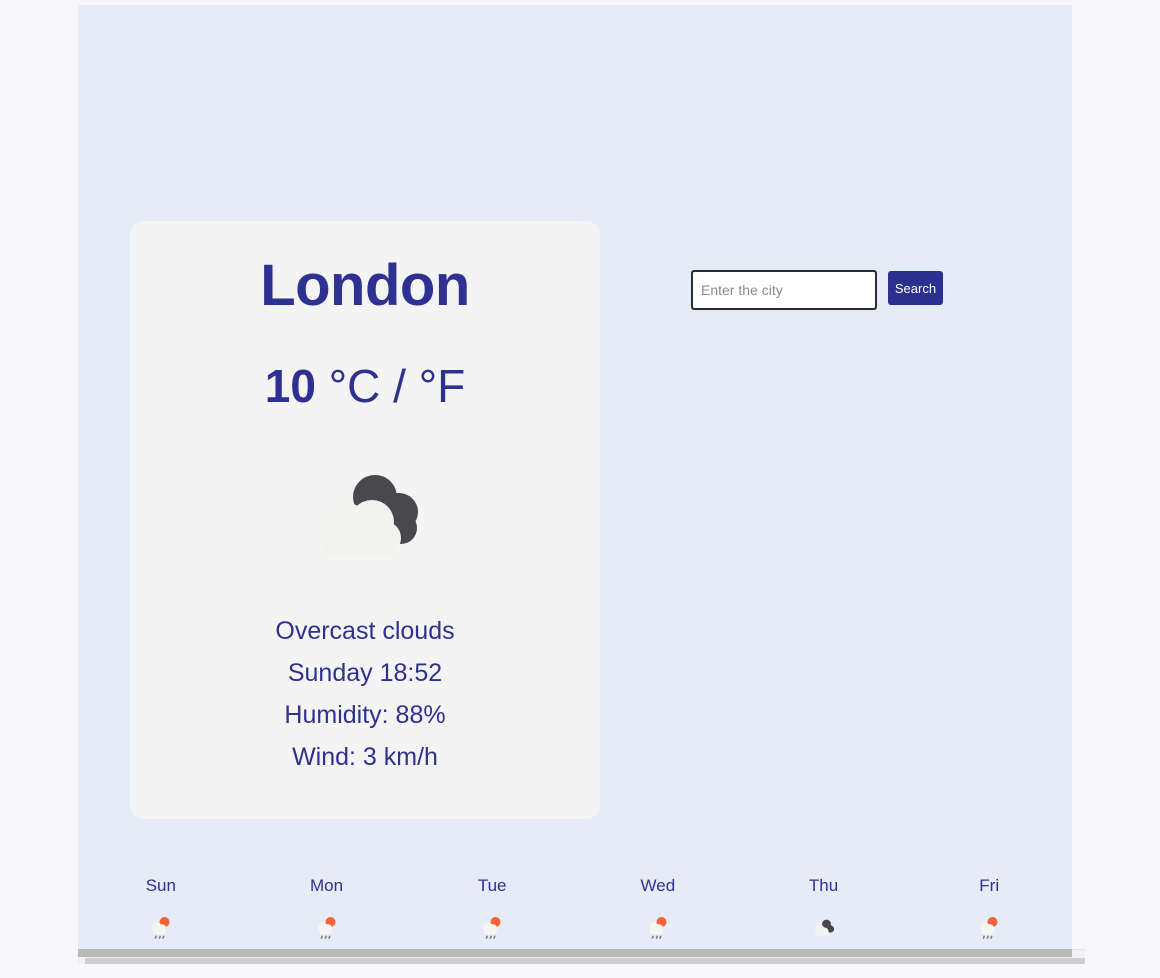 Image resolution: width=1160 pixels, height=978 pixels. I want to click on temperature-value: 10, so click(290, 386).